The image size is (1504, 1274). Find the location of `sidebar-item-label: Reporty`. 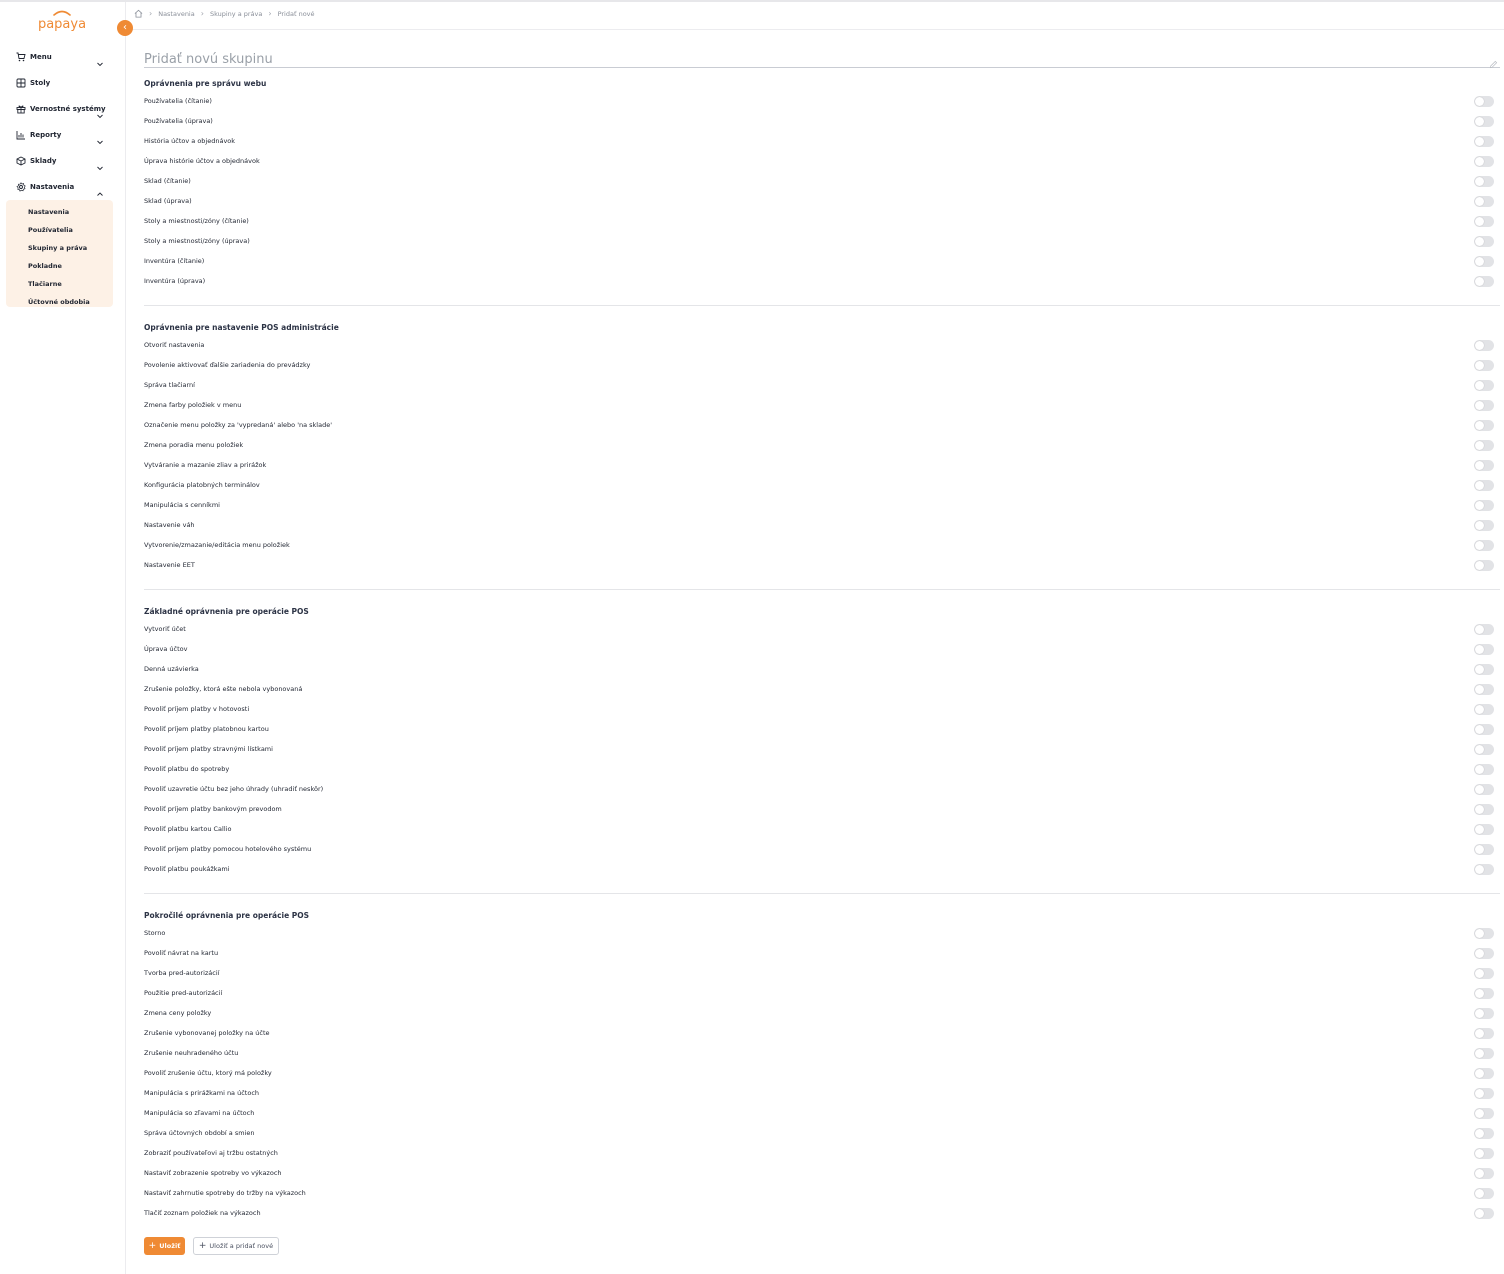

sidebar-item-label: Reporty is located at coordinates (46, 135).